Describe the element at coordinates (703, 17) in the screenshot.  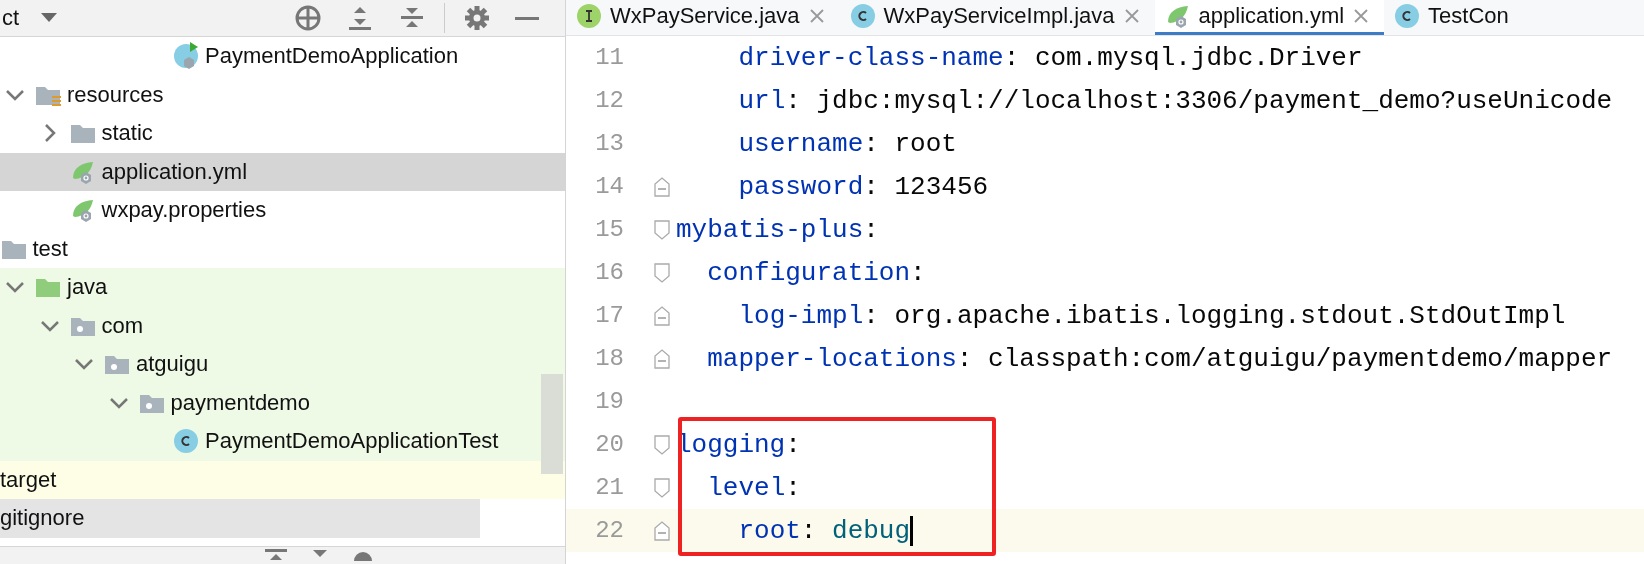
I see `editor-tab: WxPayService.java` at that location.